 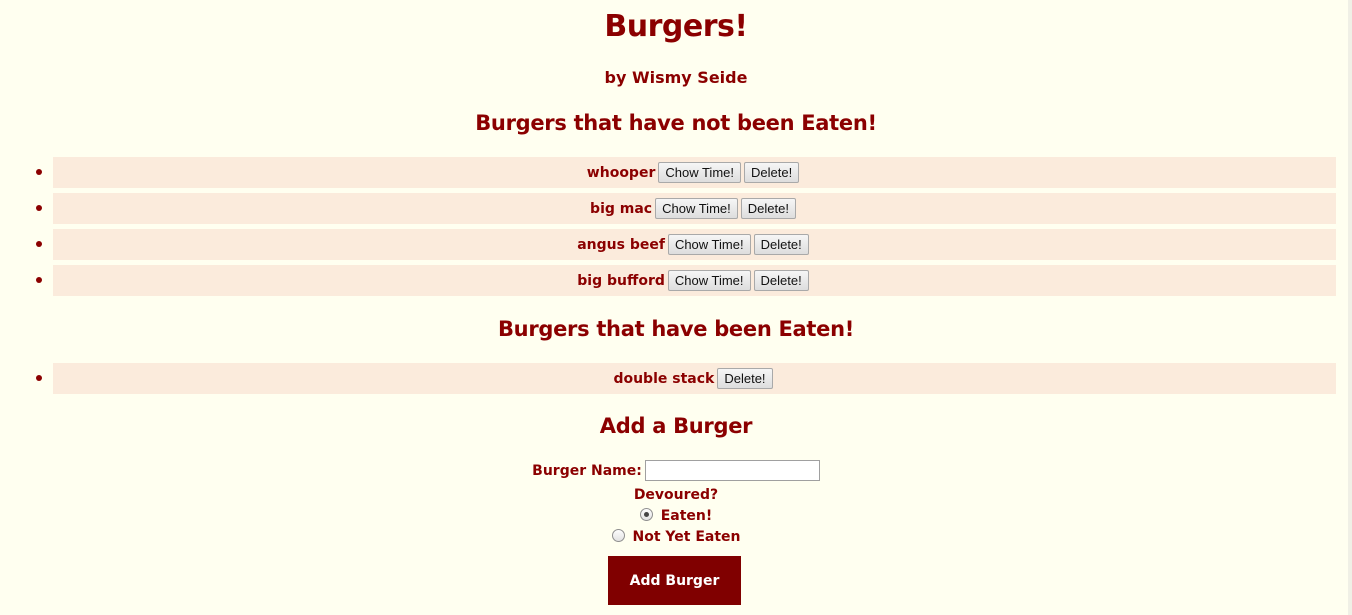 I want to click on eaten-option-row: Eaten!, so click(x=676, y=516).